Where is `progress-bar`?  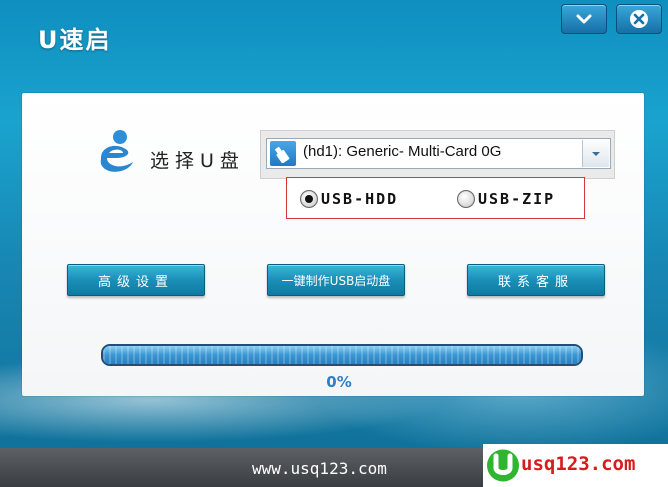 progress-bar is located at coordinates (342, 355).